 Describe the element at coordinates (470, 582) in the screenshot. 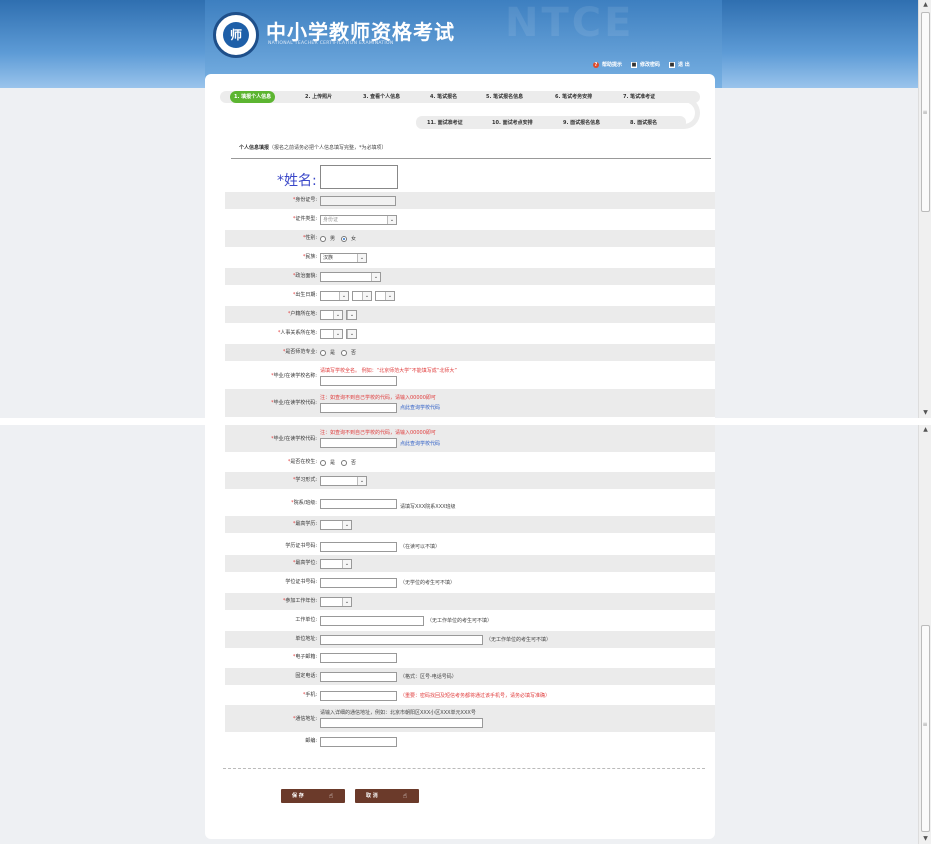

I see `row-degree-cert: 学位证书号码: （无学位的考生可不填）` at that location.